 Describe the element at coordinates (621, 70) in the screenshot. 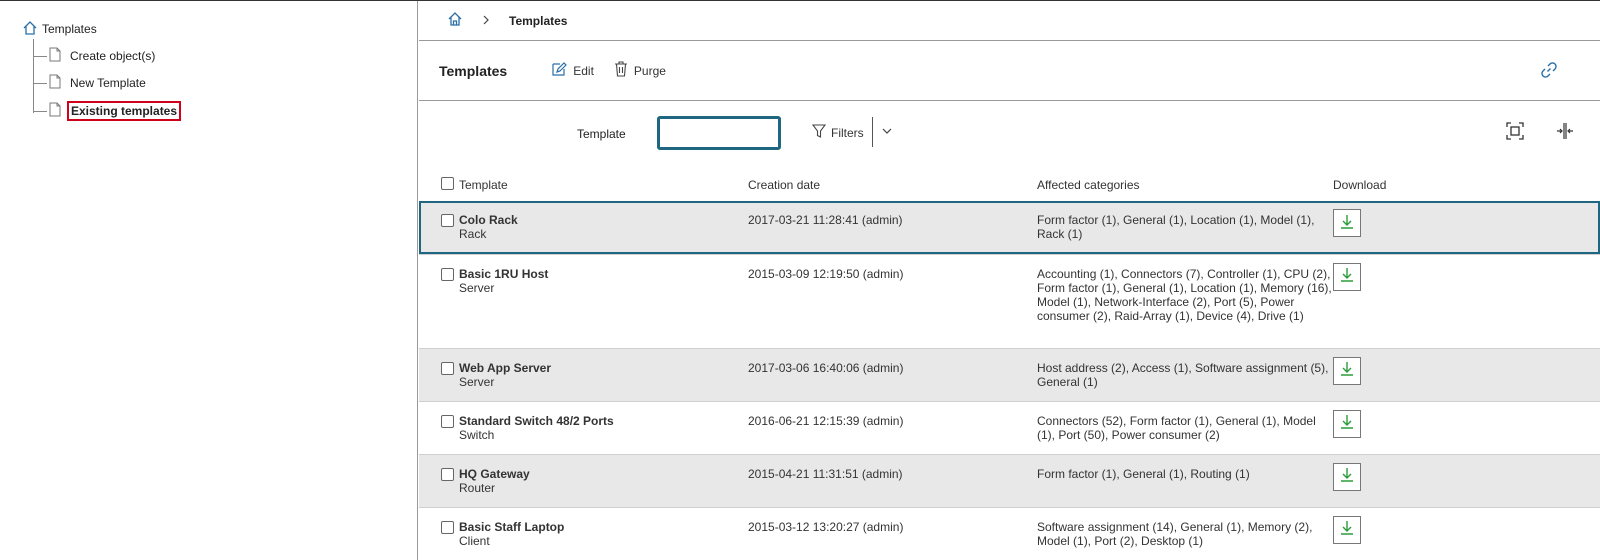

I see `trash-icon` at that location.